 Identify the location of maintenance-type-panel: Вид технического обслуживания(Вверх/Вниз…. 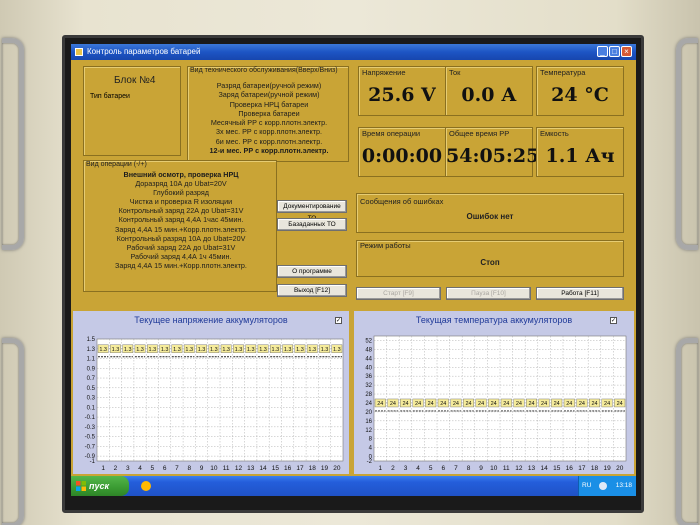
(268, 114).